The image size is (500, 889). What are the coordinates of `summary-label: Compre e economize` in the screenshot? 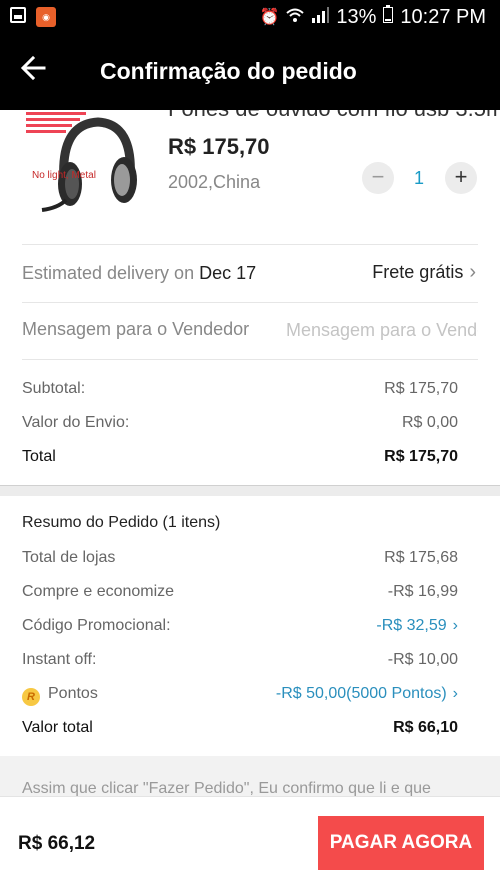 It's located at (98, 591).